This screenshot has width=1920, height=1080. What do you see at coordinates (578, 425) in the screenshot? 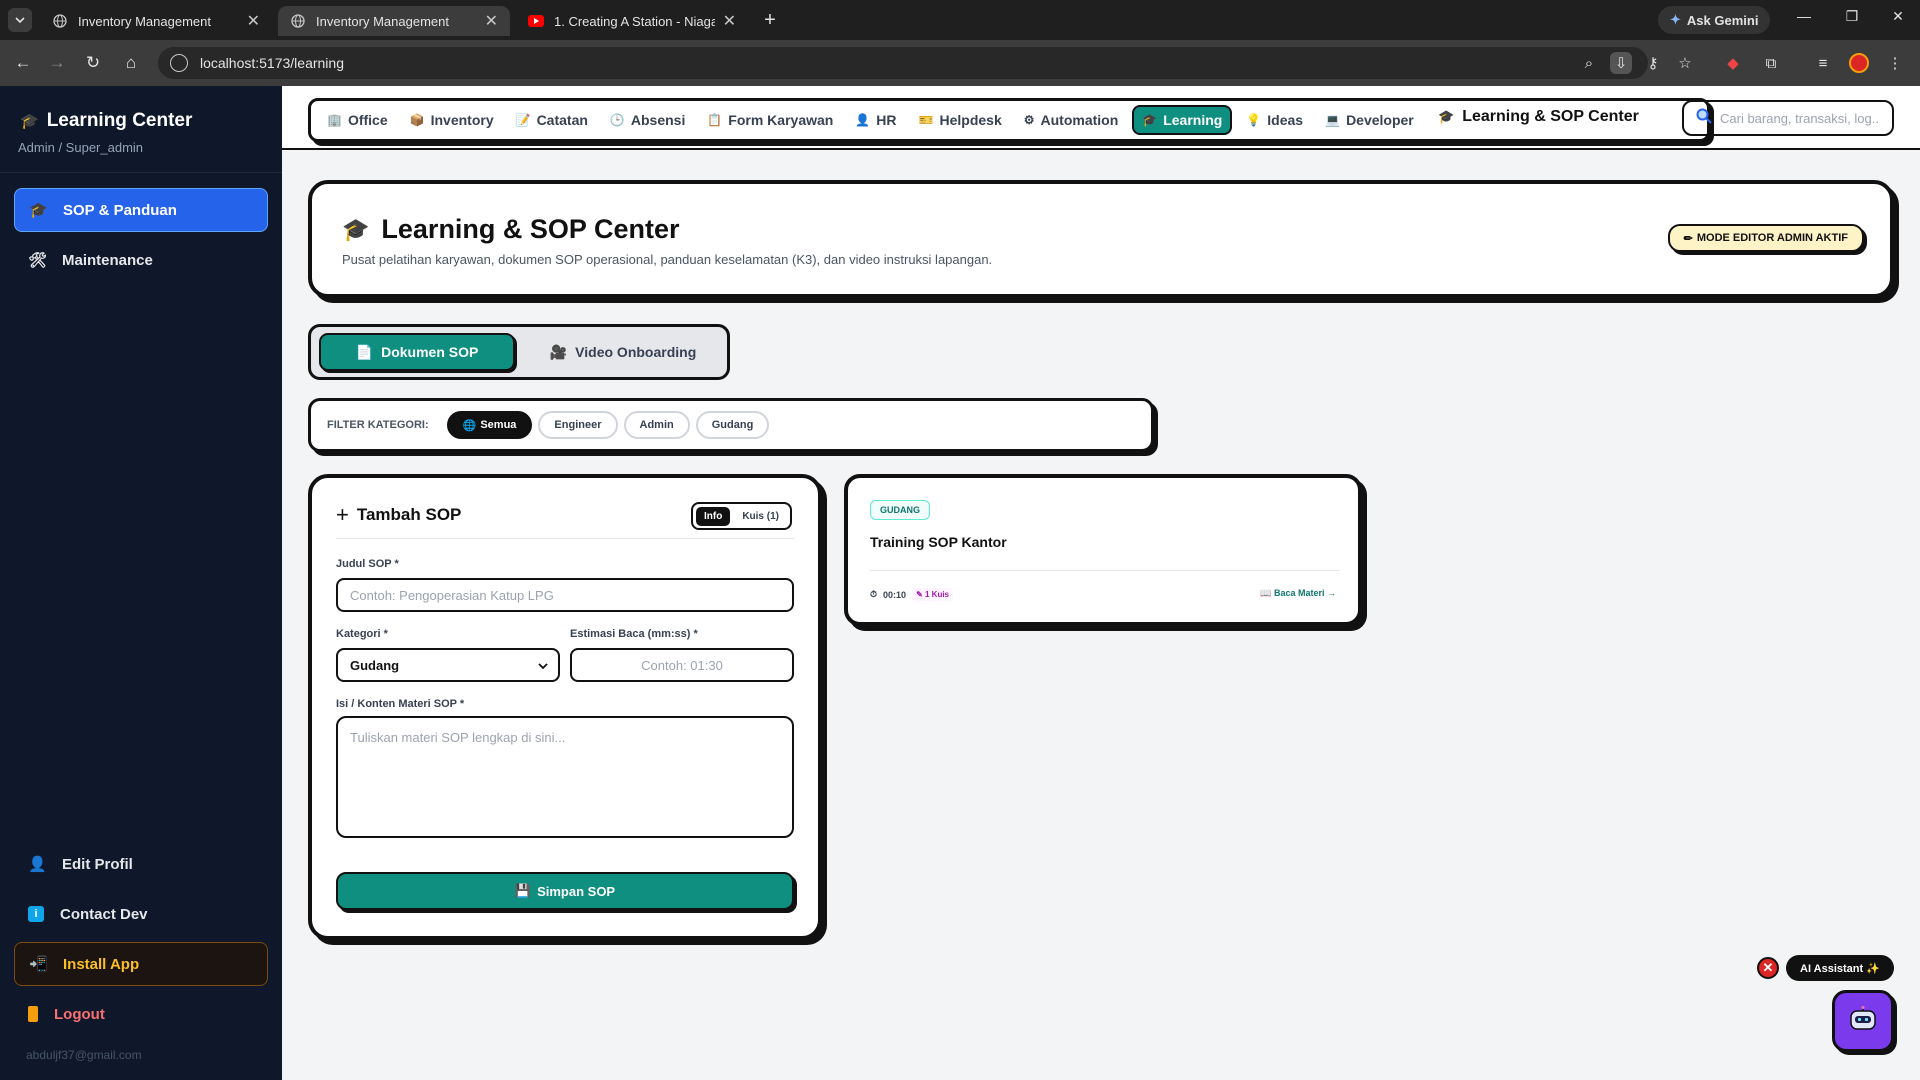
I see `filter-chip-engineer: Engineer` at bounding box center [578, 425].